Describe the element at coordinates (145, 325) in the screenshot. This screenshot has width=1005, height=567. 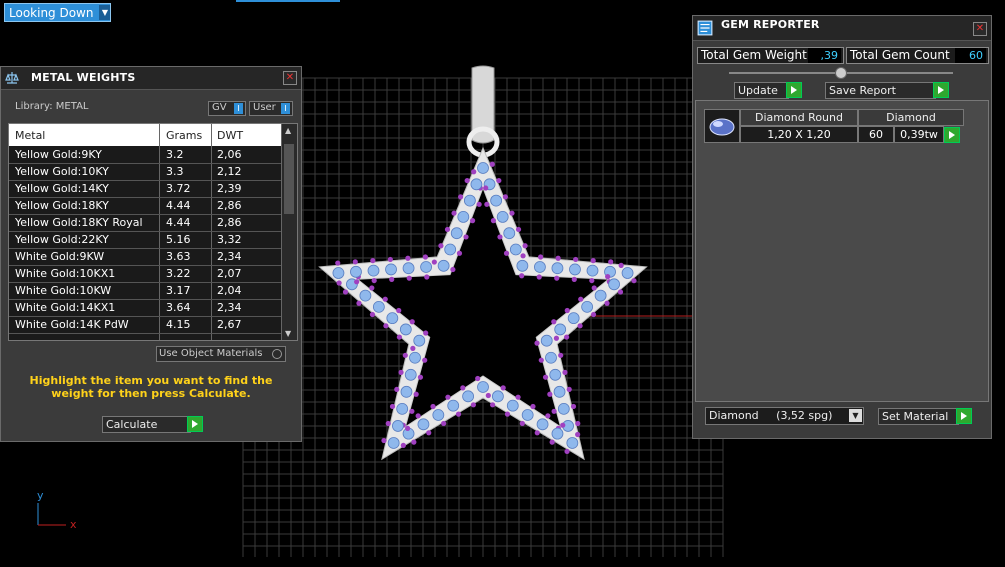
I see `table-row: White Gold:14K PdW 4.15 2,67` at that location.